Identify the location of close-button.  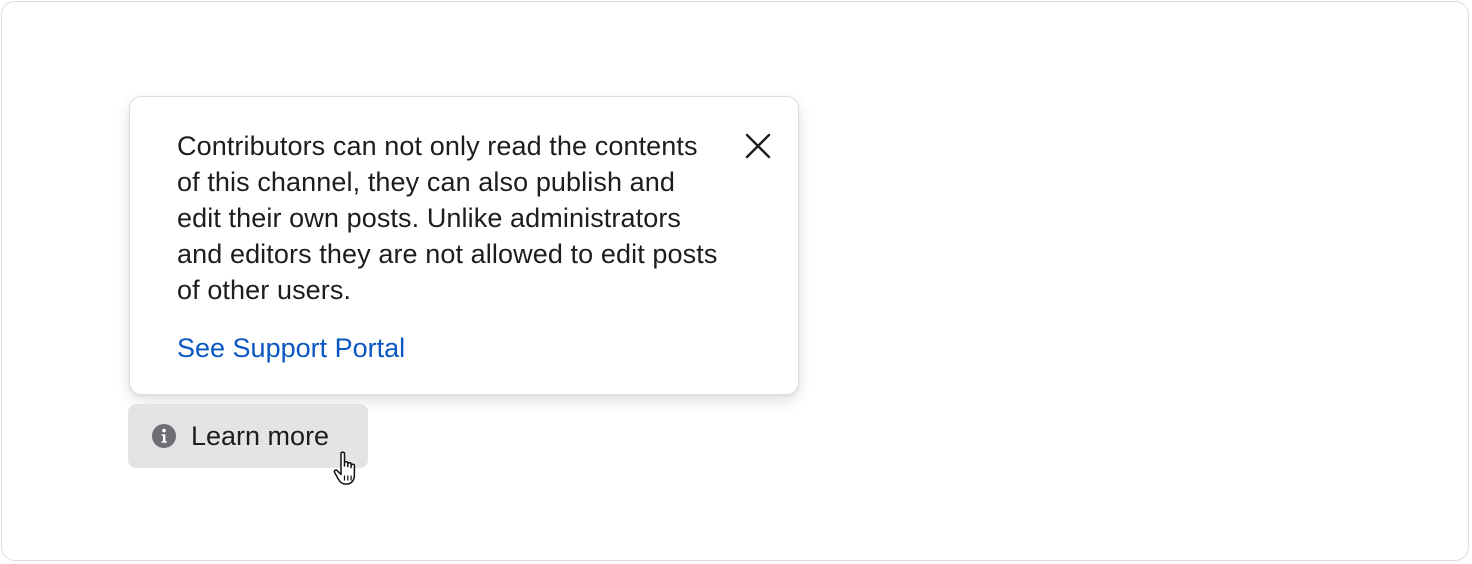
(758, 146).